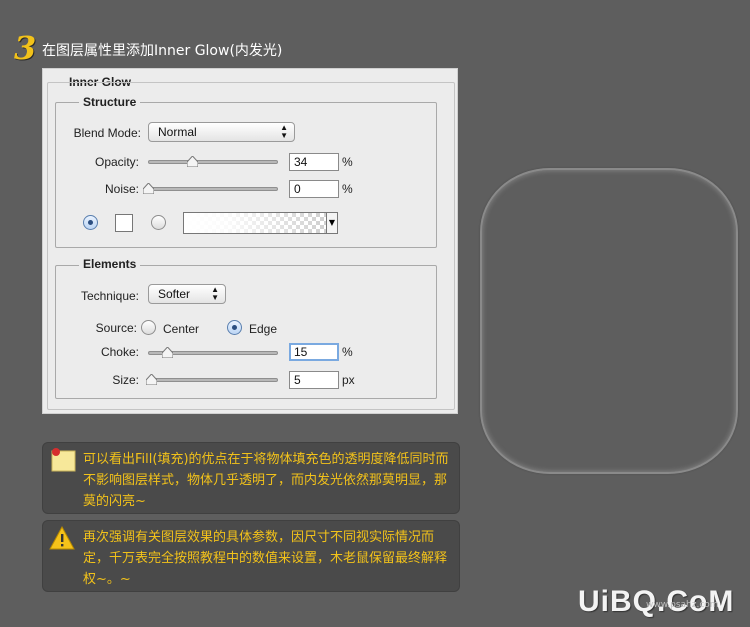 The width and height of the screenshot is (750, 627). Describe the element at coordinates (314, 380) in the screenshot. I see `size-input: 5` at that location.